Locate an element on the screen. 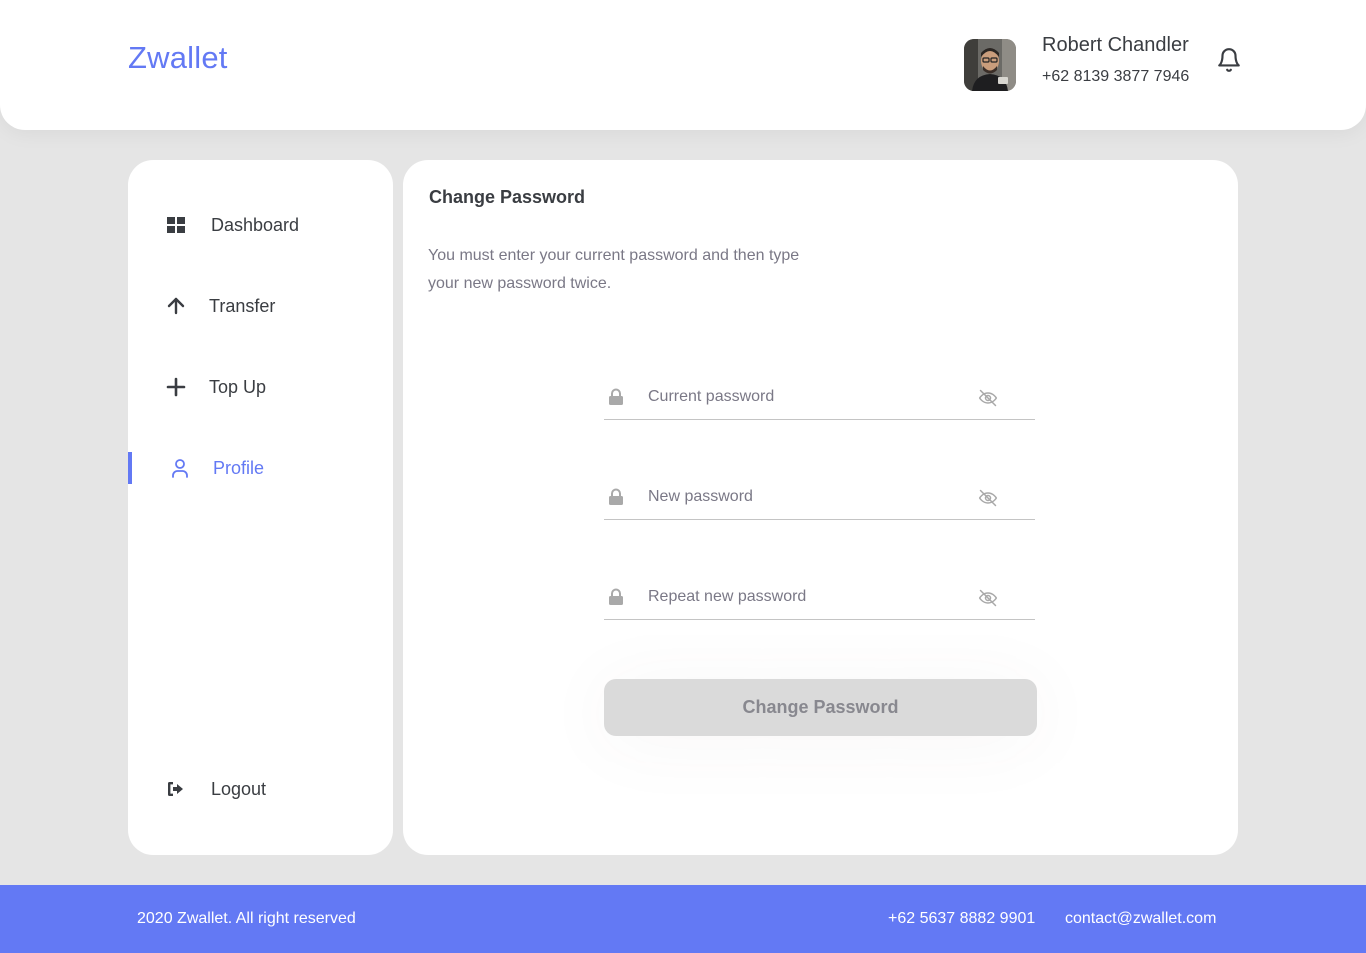  user-icon is located at coordinates (180, 468).